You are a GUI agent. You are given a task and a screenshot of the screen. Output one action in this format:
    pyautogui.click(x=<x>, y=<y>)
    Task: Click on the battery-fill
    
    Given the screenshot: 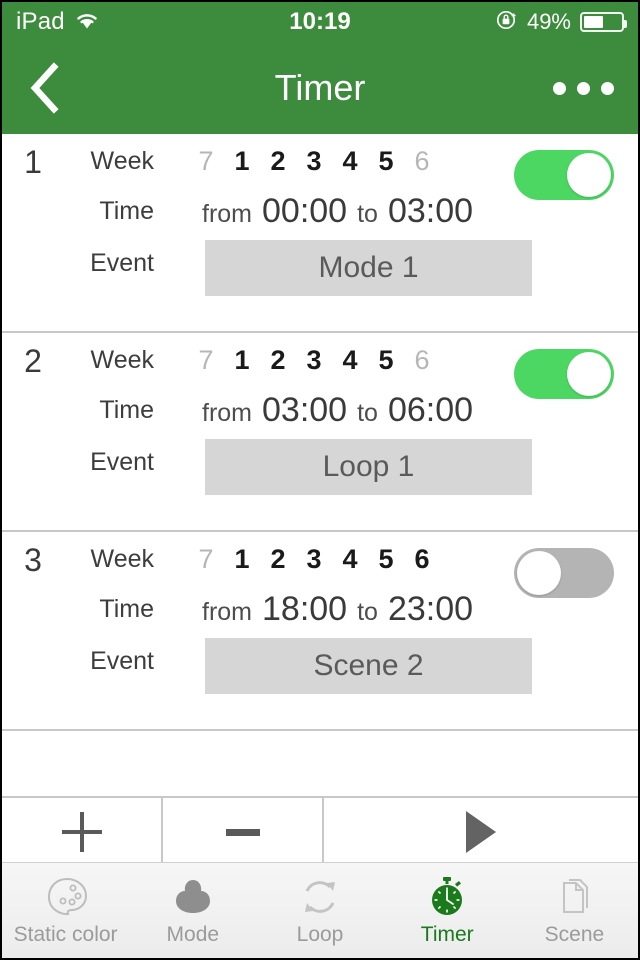 What is the action you would take?
    pyautogui.click(x=594, y=22)
    